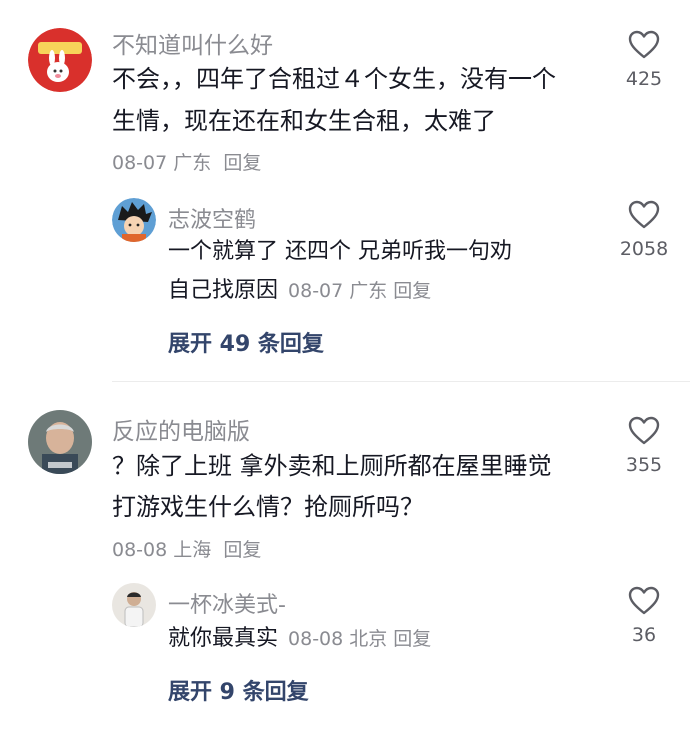 Image resolution: width=690 pixels, height=729 pixels. What do you see at coordinates (212, 218) in the screenshot?
I see `reply-username: 志波空鹤` at bounding box center [212, 218].